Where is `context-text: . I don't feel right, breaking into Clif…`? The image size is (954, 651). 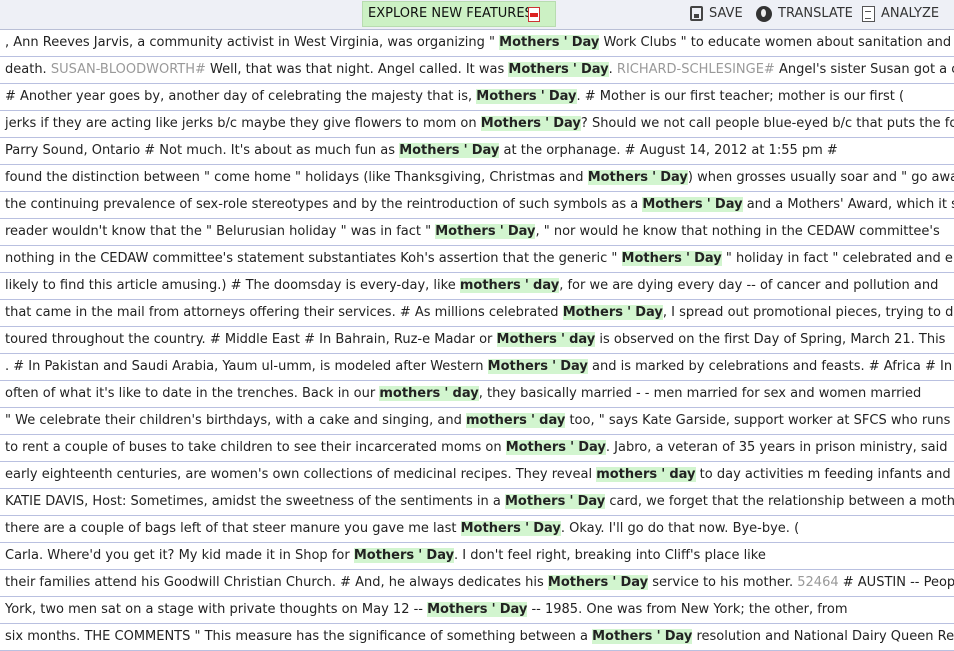
context-text: . I don't feel right, breaking into Clif… is located at coordinates (610, 555).